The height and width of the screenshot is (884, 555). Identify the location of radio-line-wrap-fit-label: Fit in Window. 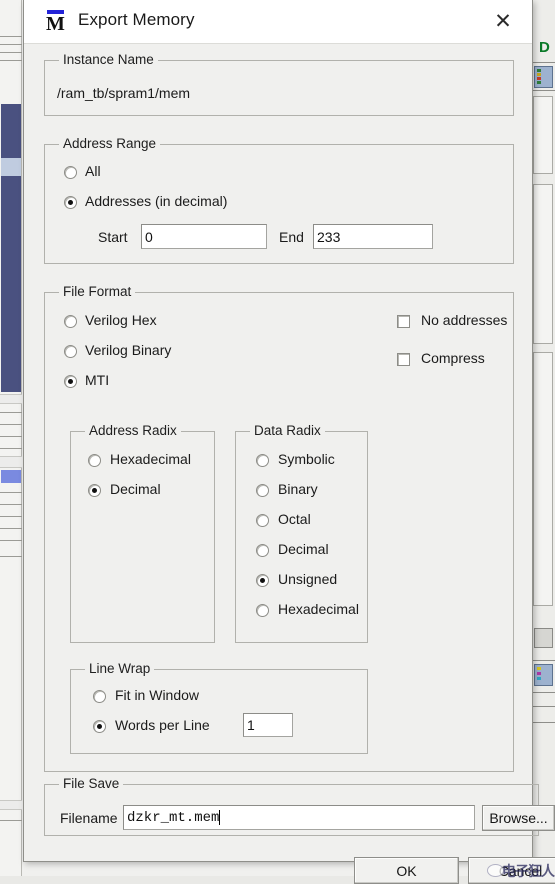
(157, 695).